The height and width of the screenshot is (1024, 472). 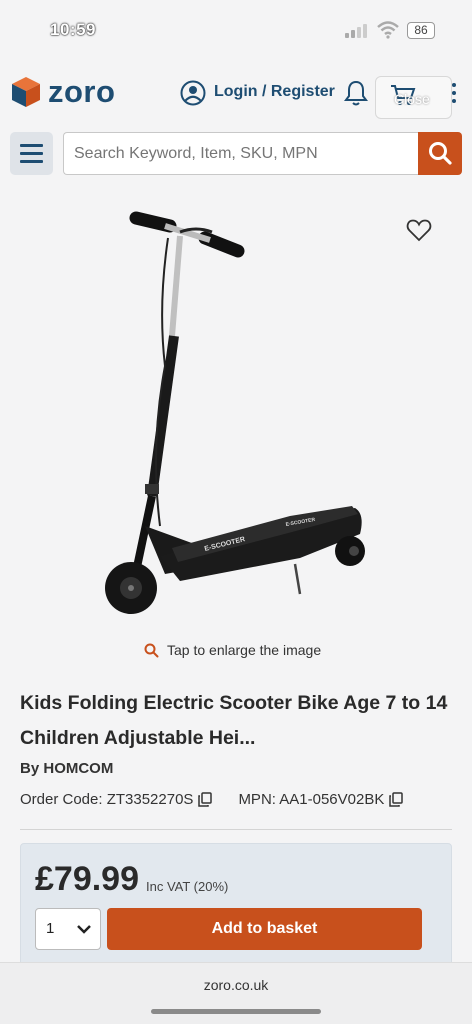 I want to click on quantity-value: 1, so click(x=50, y=928).